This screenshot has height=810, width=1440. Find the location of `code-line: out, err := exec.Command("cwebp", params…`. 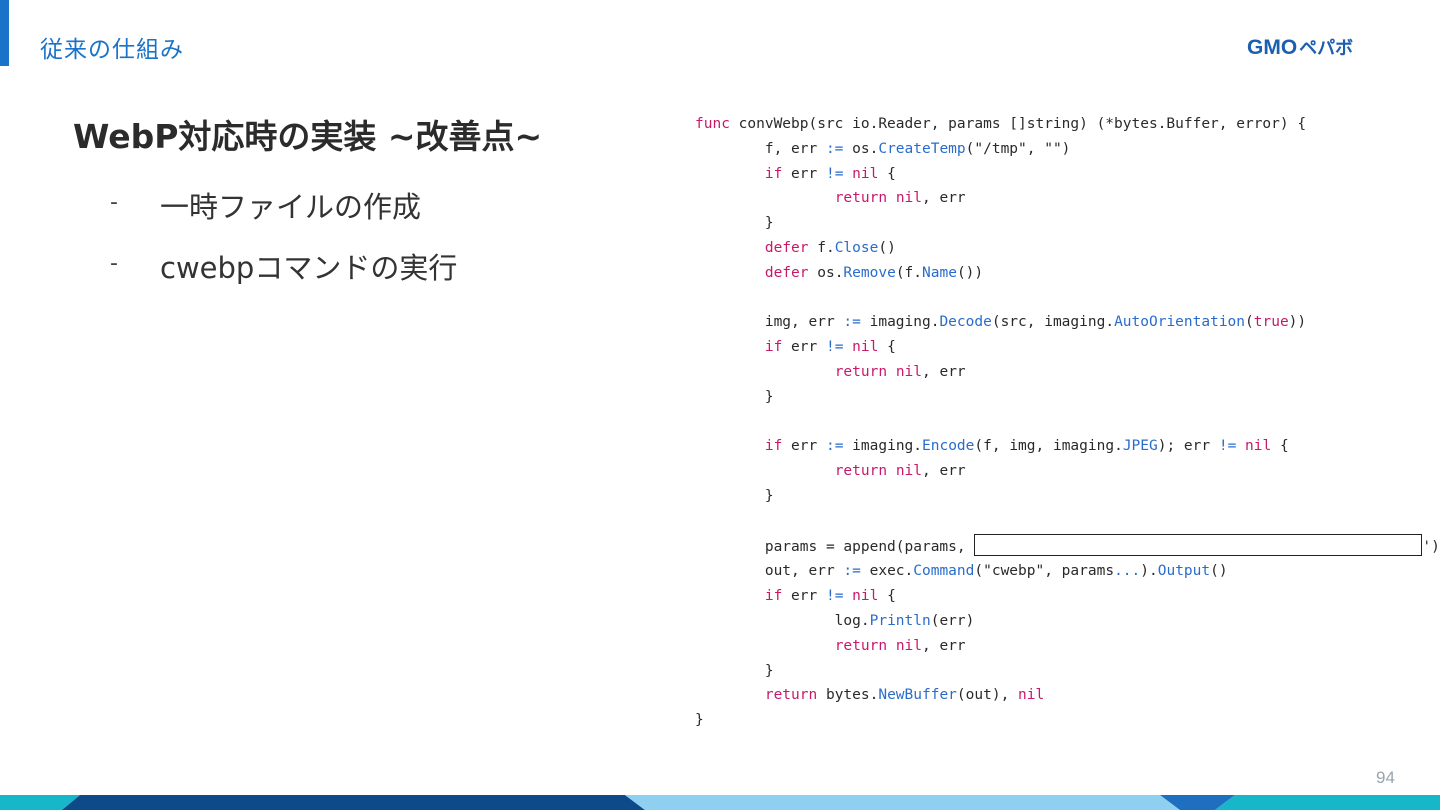

code-line: out, err := exec.Command("cwebp", params… is located at coordinates (961, 571).